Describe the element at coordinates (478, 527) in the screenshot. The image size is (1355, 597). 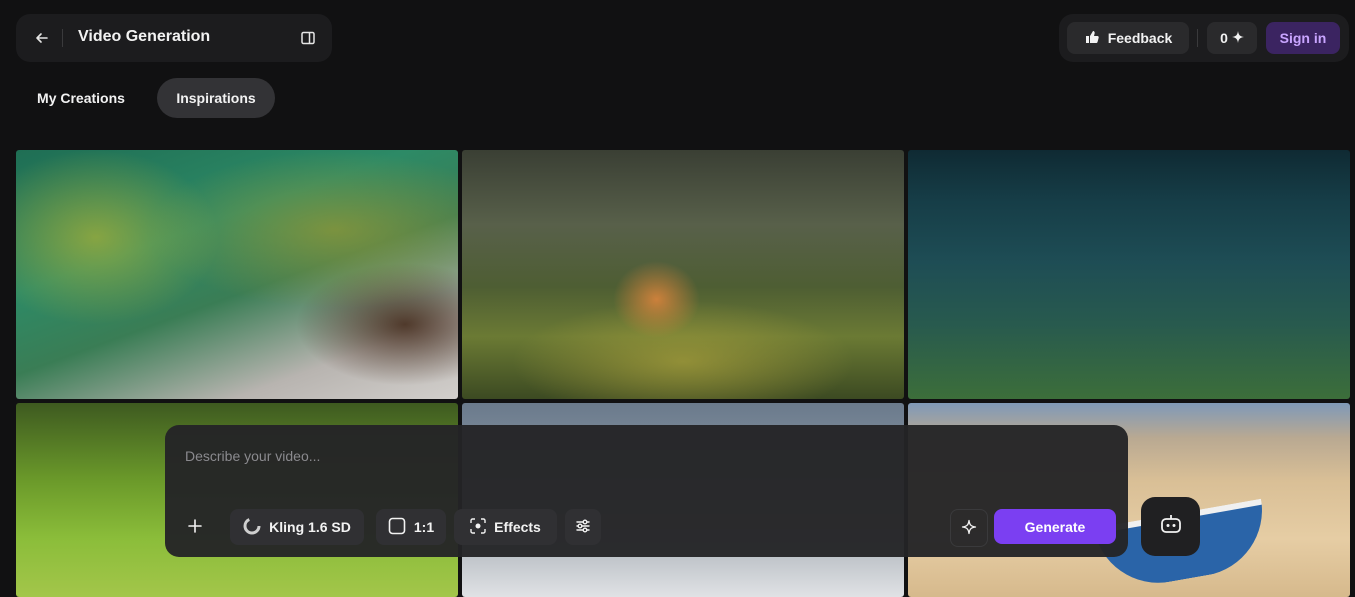
I see `effects-focus-icon` at that location.